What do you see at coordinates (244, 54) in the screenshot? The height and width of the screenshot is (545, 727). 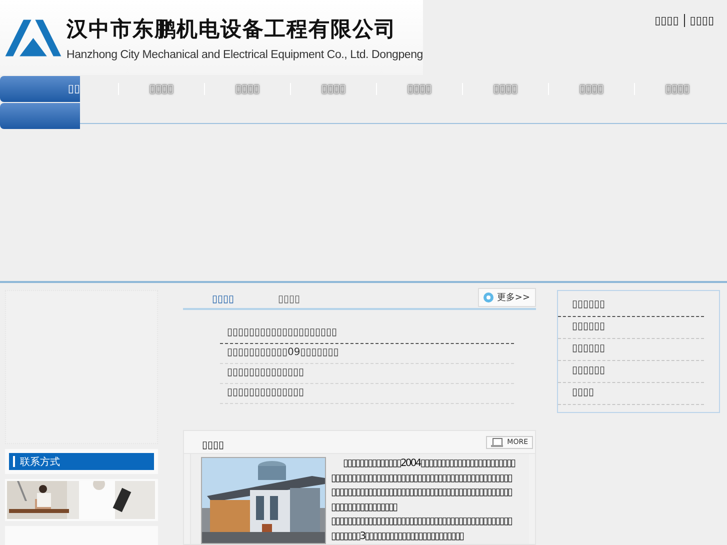 I see `company-name-english: Hanzhong City Mechanical and Electrical Equipment Co., Ltd. Dongpeng` at bounding box center [244, 54].